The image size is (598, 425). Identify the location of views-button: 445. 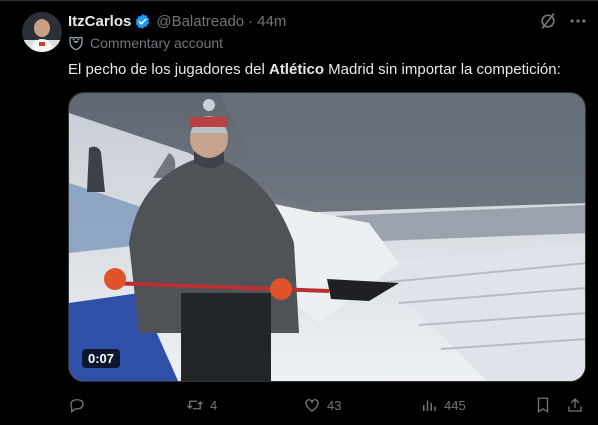
(443, 405).